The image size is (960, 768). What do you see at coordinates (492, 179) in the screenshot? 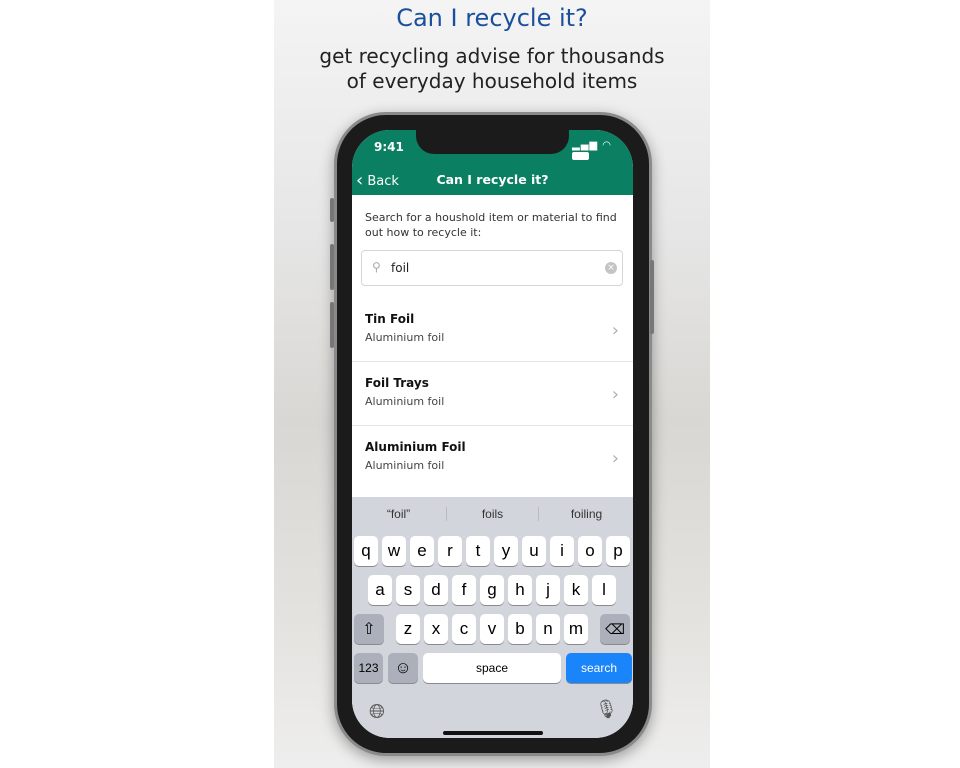
I see `nav-title: Can I recycle it?` at bounding box center [492, 179].